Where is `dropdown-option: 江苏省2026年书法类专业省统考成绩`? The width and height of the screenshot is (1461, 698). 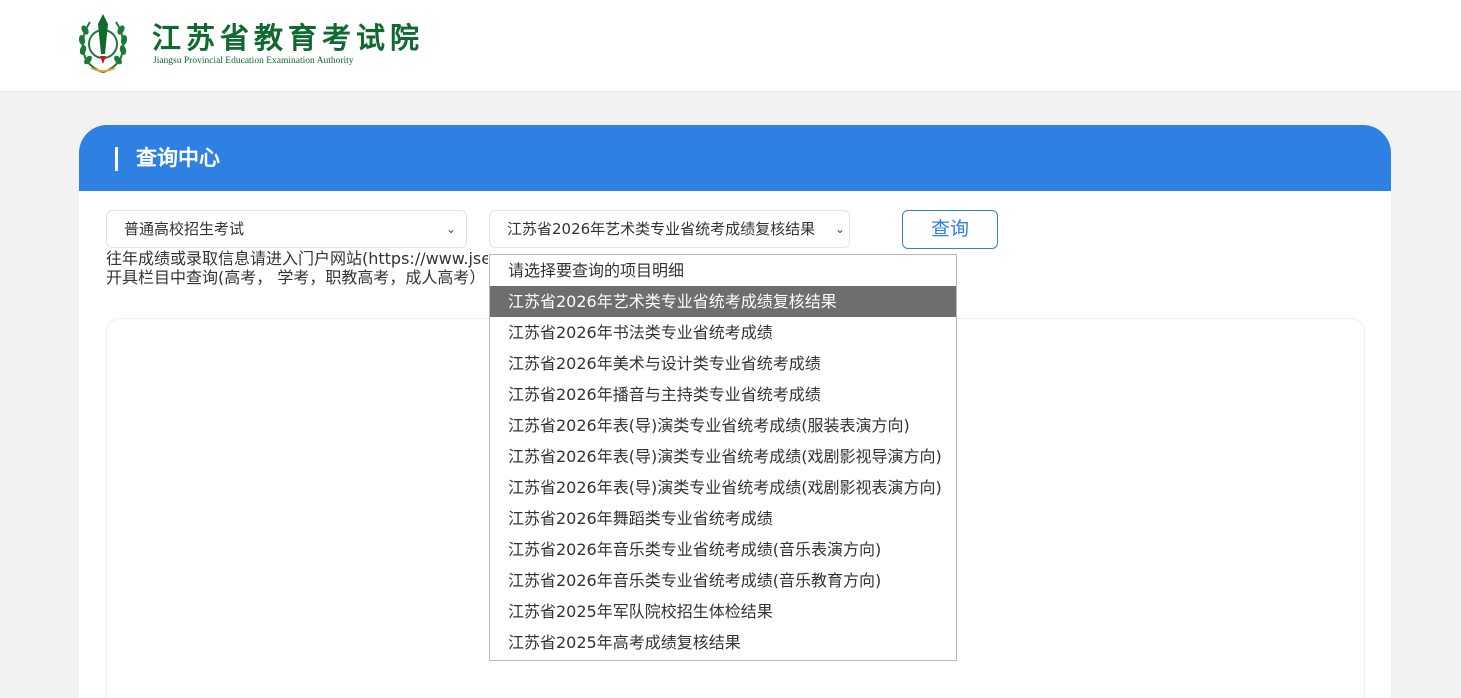 dropdown-option: 江苏省2026年书法类专业省统考成绩 is located at coordinates (723, 332).